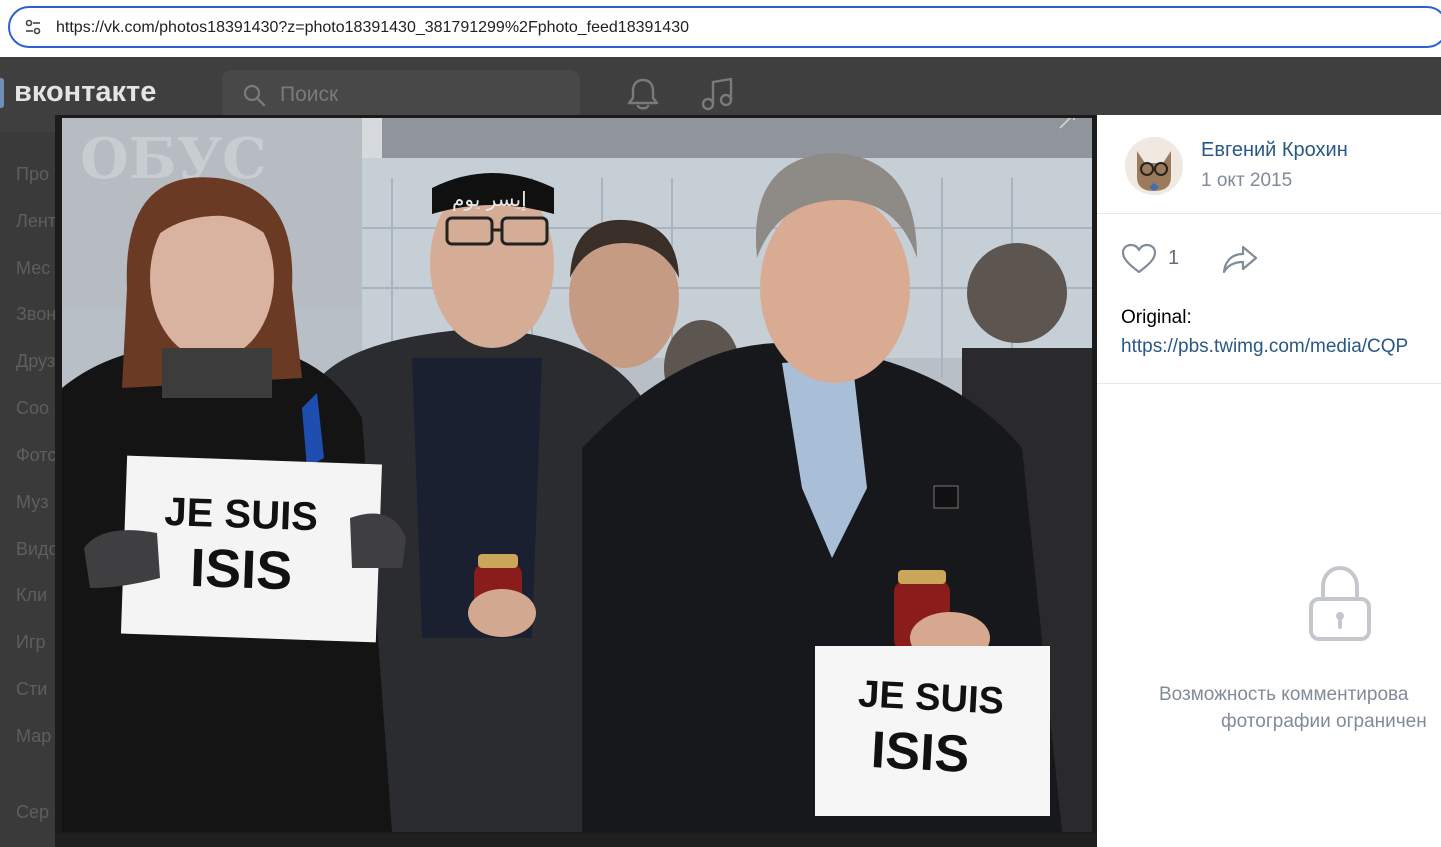 Image resolution: width=1441 pixels, height=847 pixels. What do you see at coordinates (36, 314) in the screenshot?
I see `sidebar-item: Звон` at bounding box center [36, 314].